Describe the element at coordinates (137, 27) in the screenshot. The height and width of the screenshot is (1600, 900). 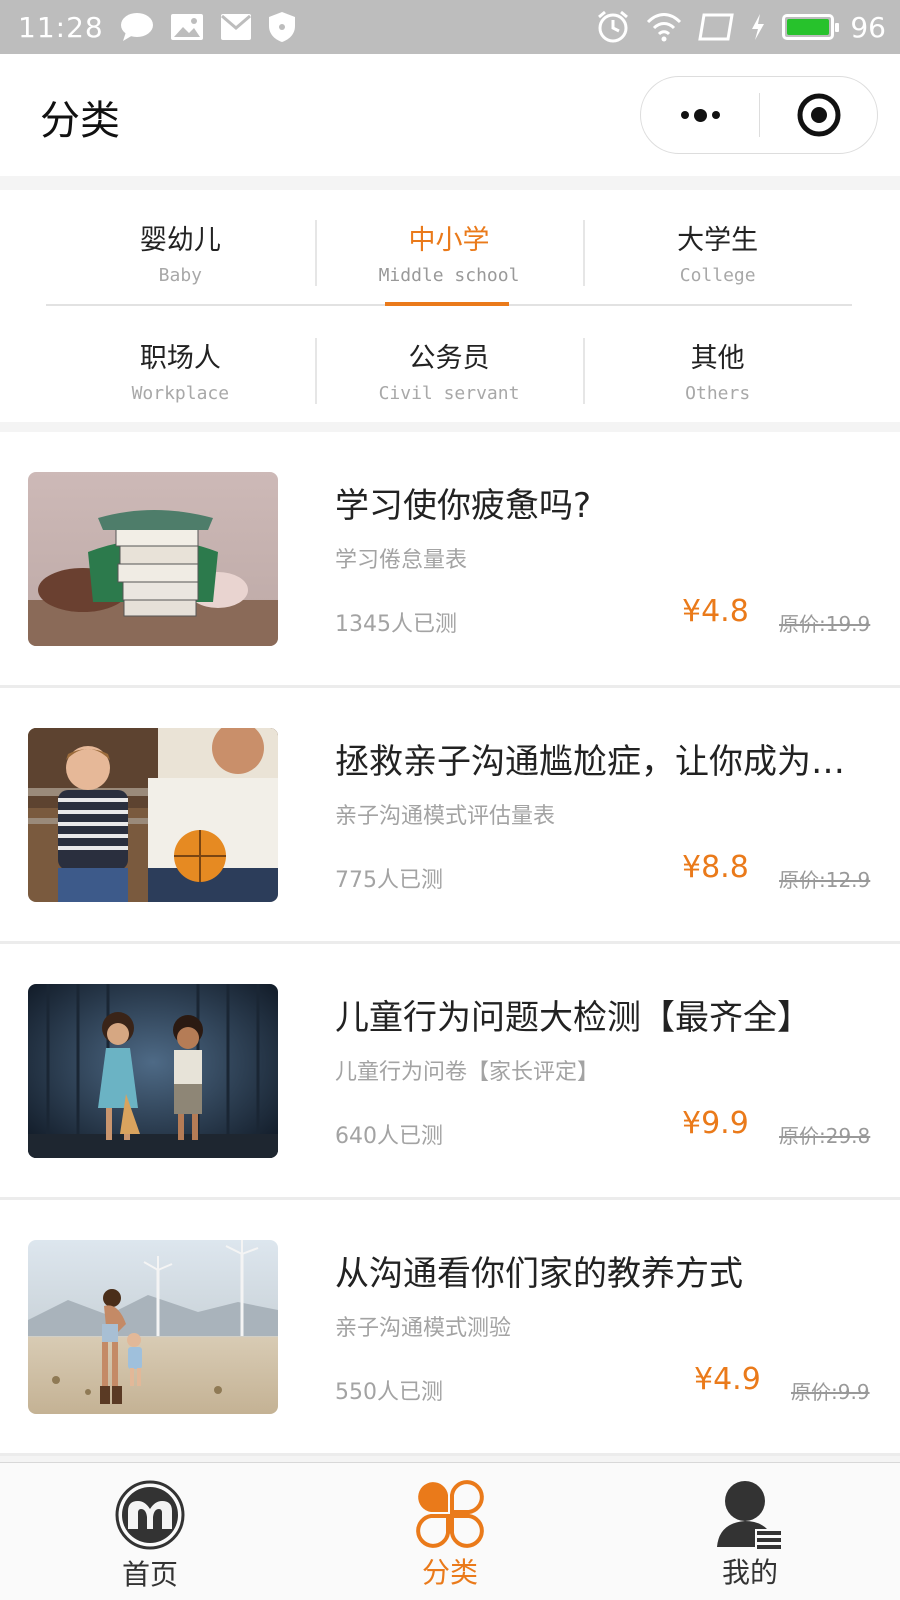
I see `chat-bubble-icon` at that location.